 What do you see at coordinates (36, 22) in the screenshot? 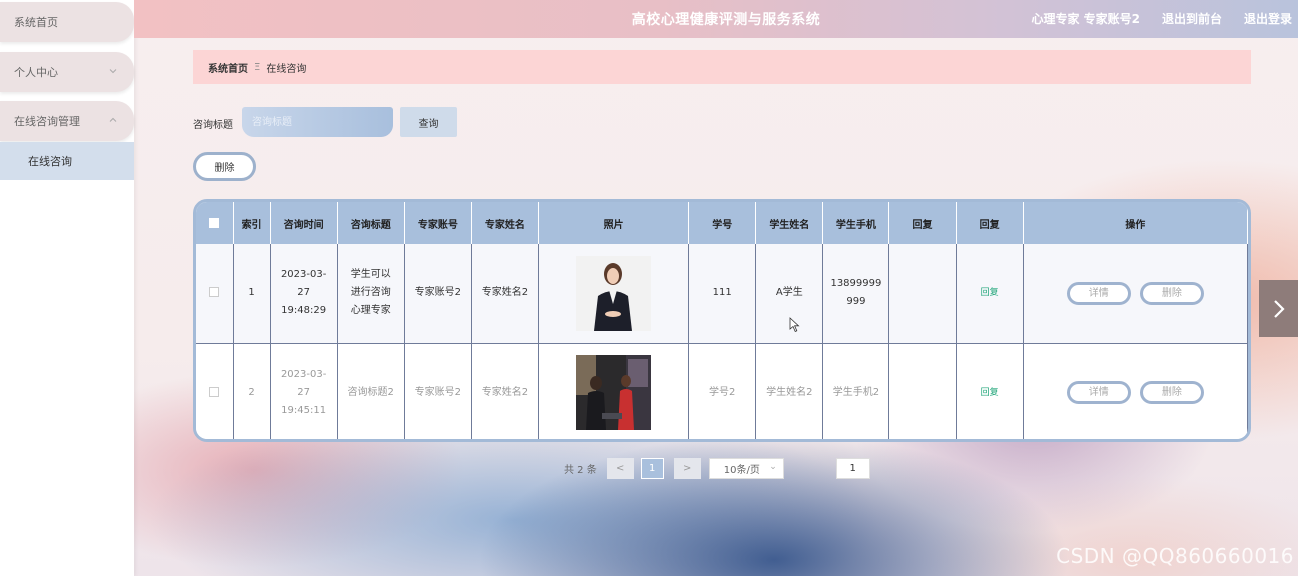
I see `sidebar-item-label: 系统首页` at bounding box center [36, 22].